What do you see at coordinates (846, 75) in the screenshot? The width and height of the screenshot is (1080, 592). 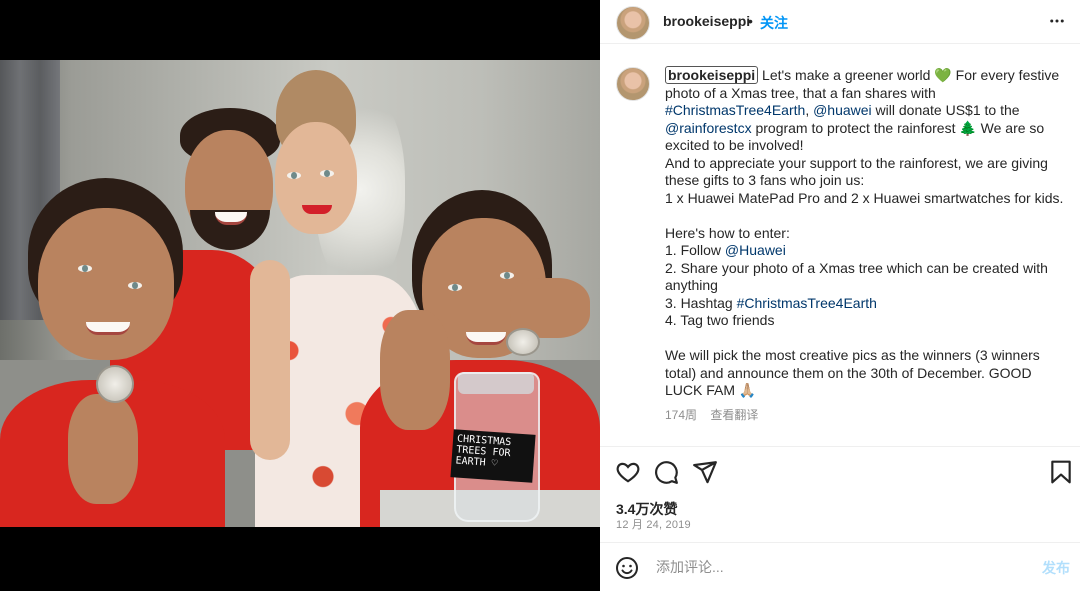 I see `caption-text: Let's make a greener world` at bounding box center [846, 75].